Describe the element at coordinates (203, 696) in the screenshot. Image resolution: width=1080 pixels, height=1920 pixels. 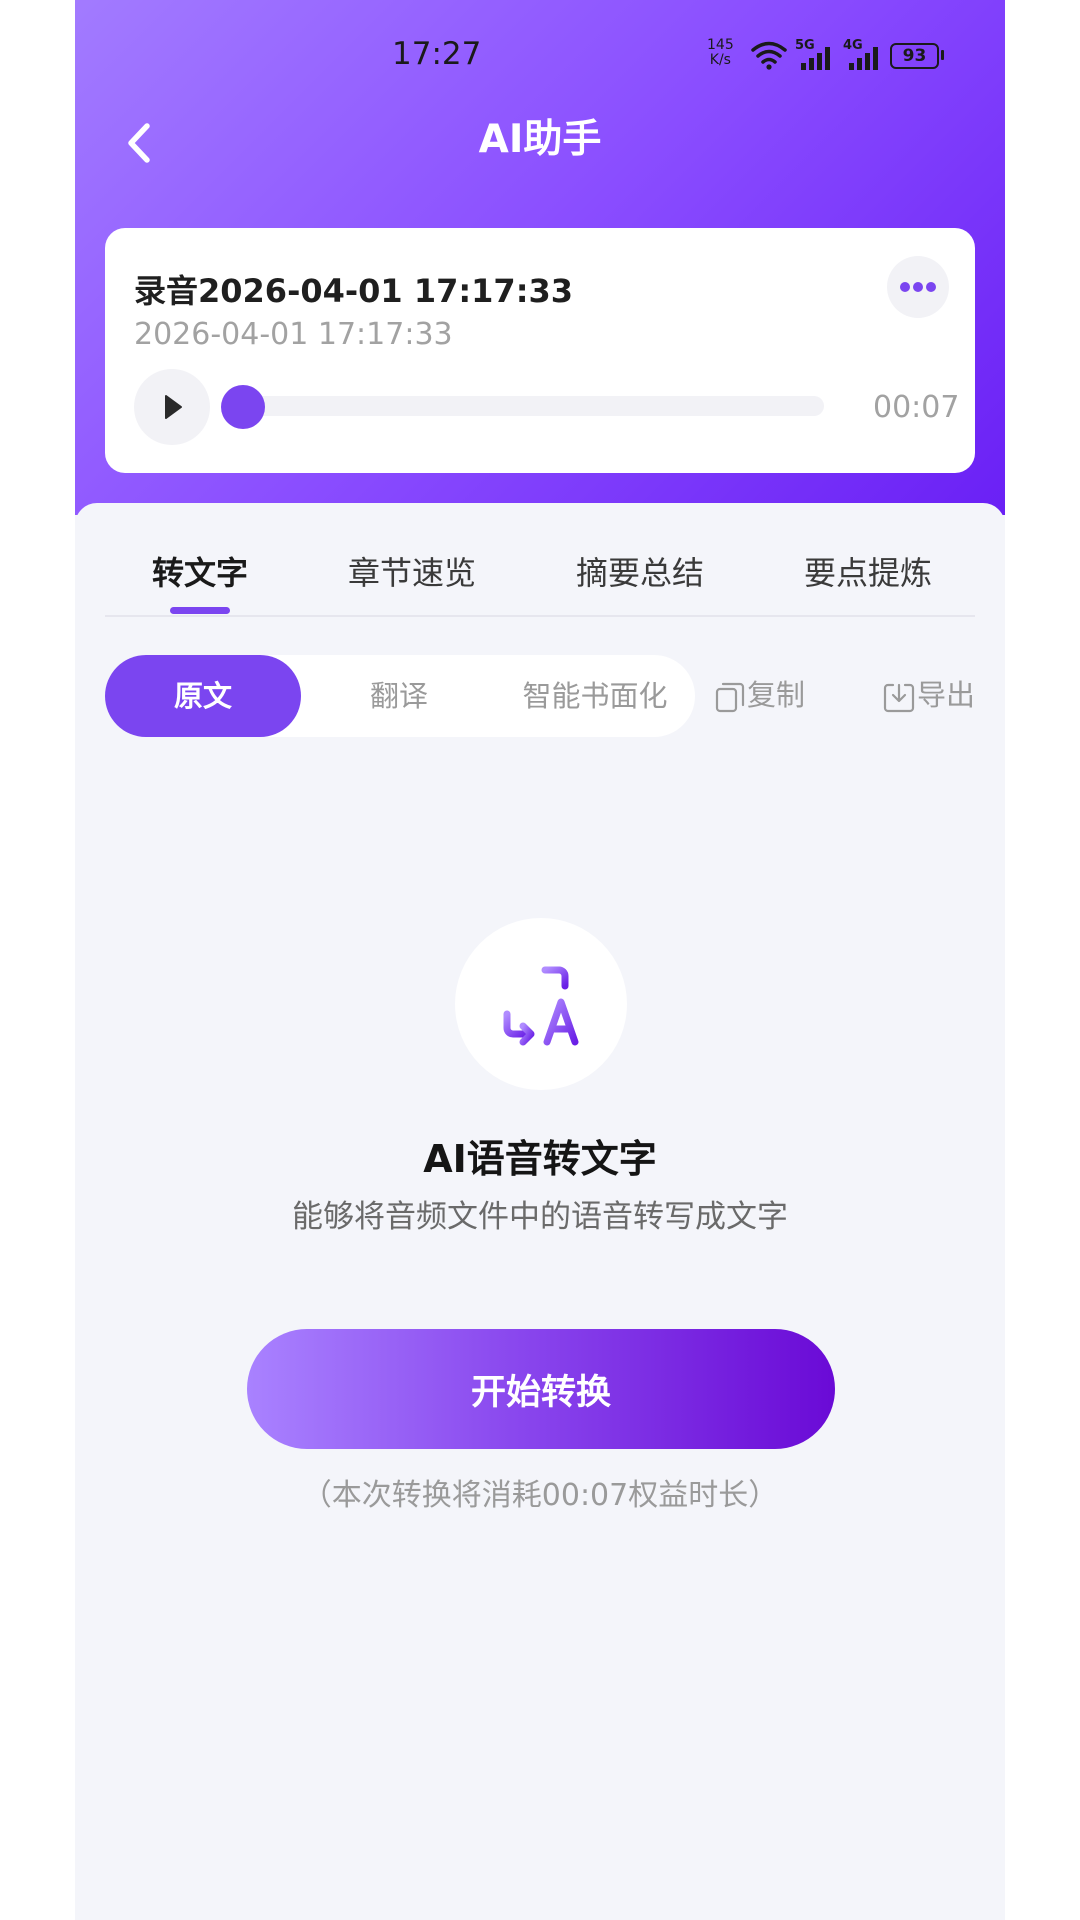
I see `segment-original: 原文` at that location.